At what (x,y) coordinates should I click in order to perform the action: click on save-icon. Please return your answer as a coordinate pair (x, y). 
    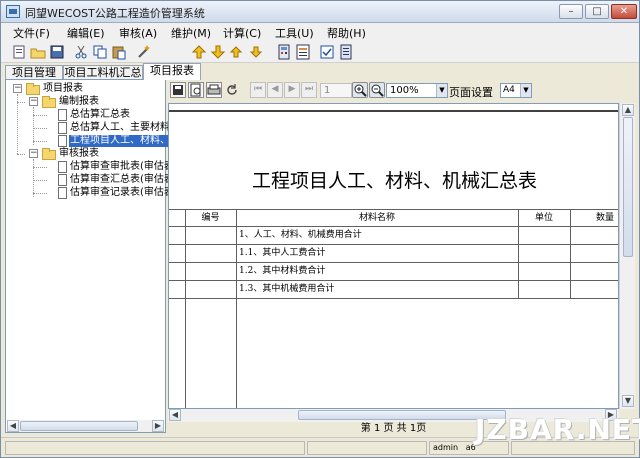
    Looking at the image, I should click on (57, 52).